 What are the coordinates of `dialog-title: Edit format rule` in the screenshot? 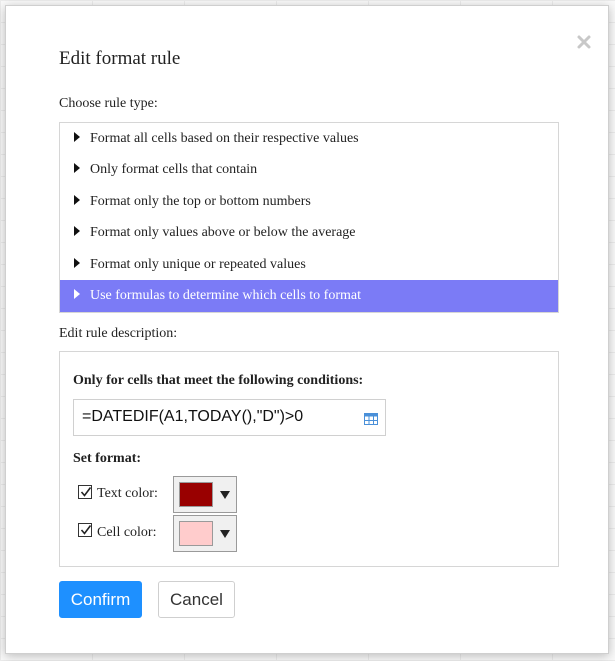 It's located at (120, 58).